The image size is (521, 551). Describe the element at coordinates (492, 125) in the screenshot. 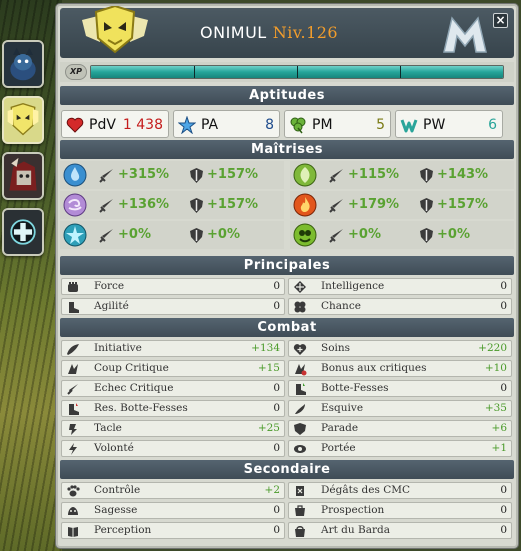

I see `aptitude-value: 6` at that location.